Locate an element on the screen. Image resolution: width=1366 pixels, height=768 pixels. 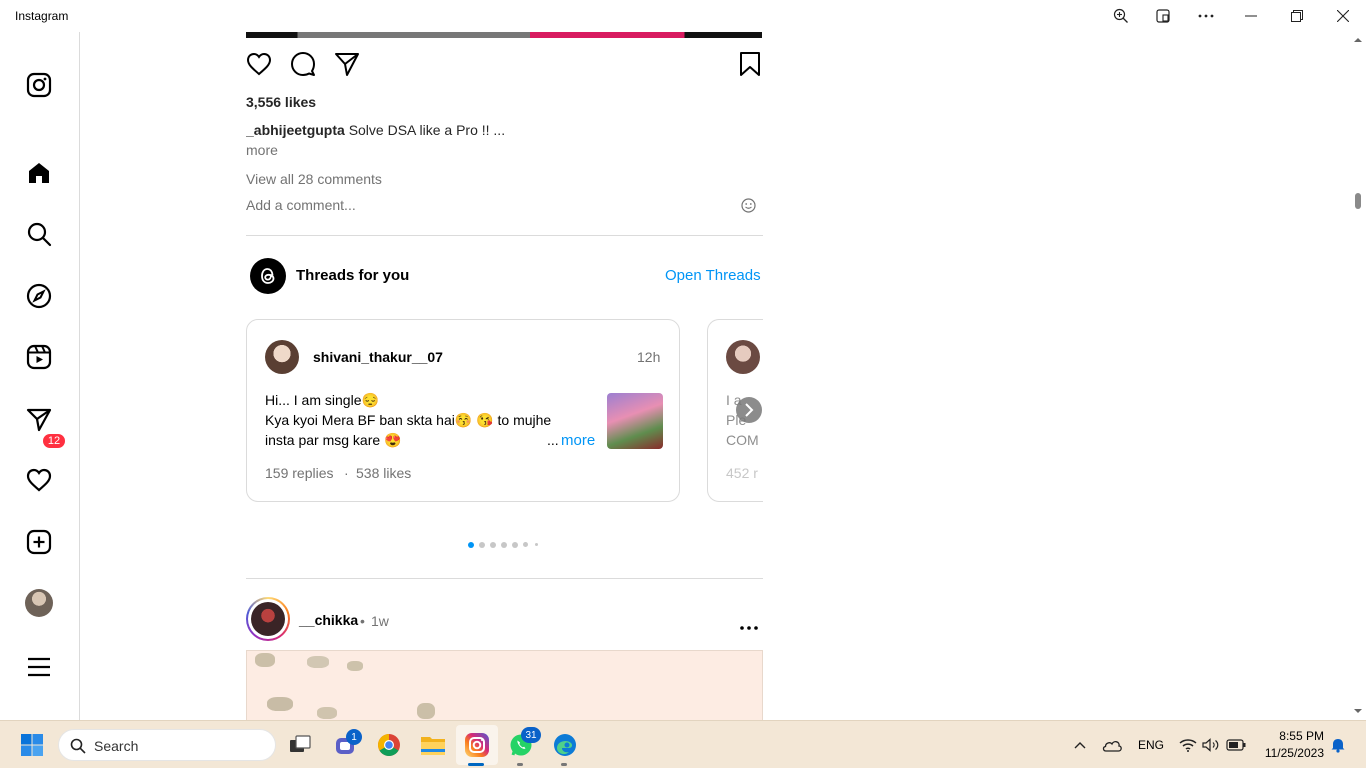
instagram-logo-icon is located at coordinates (39, 85).